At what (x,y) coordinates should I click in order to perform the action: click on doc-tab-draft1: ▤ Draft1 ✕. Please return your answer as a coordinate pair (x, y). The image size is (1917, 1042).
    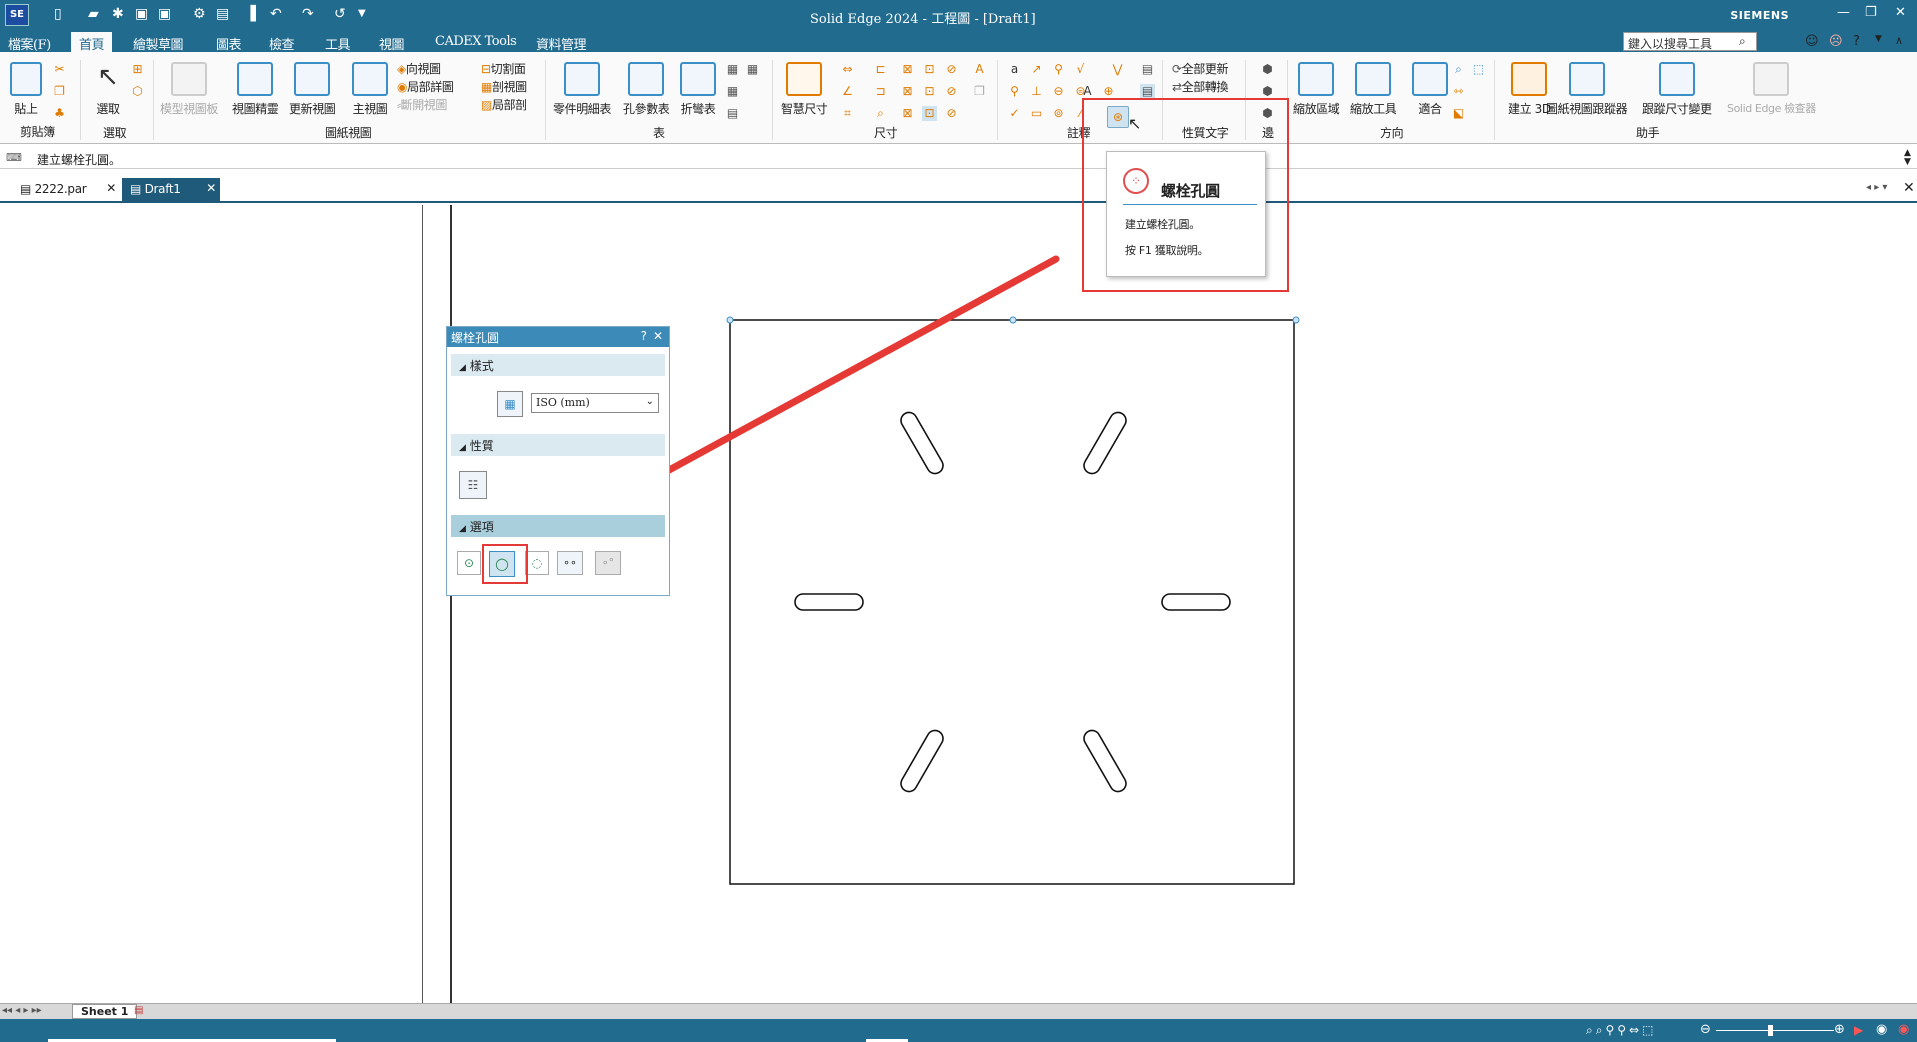
    Looking at the image, I should click on (171, 190).